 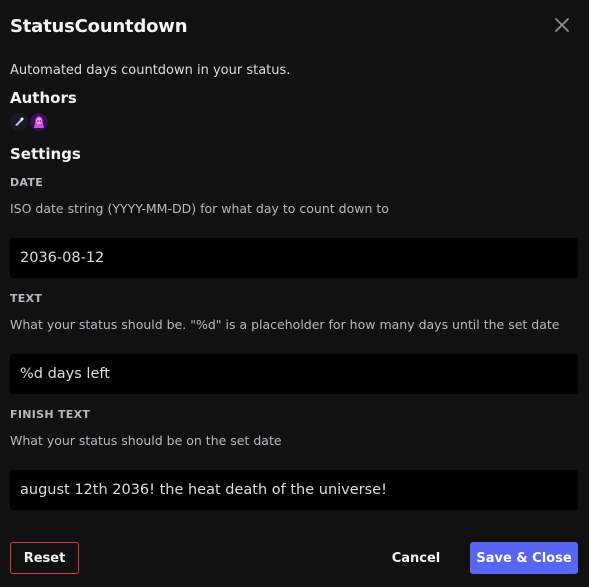 I want to click on close-icon, so click(x=562, y=27).